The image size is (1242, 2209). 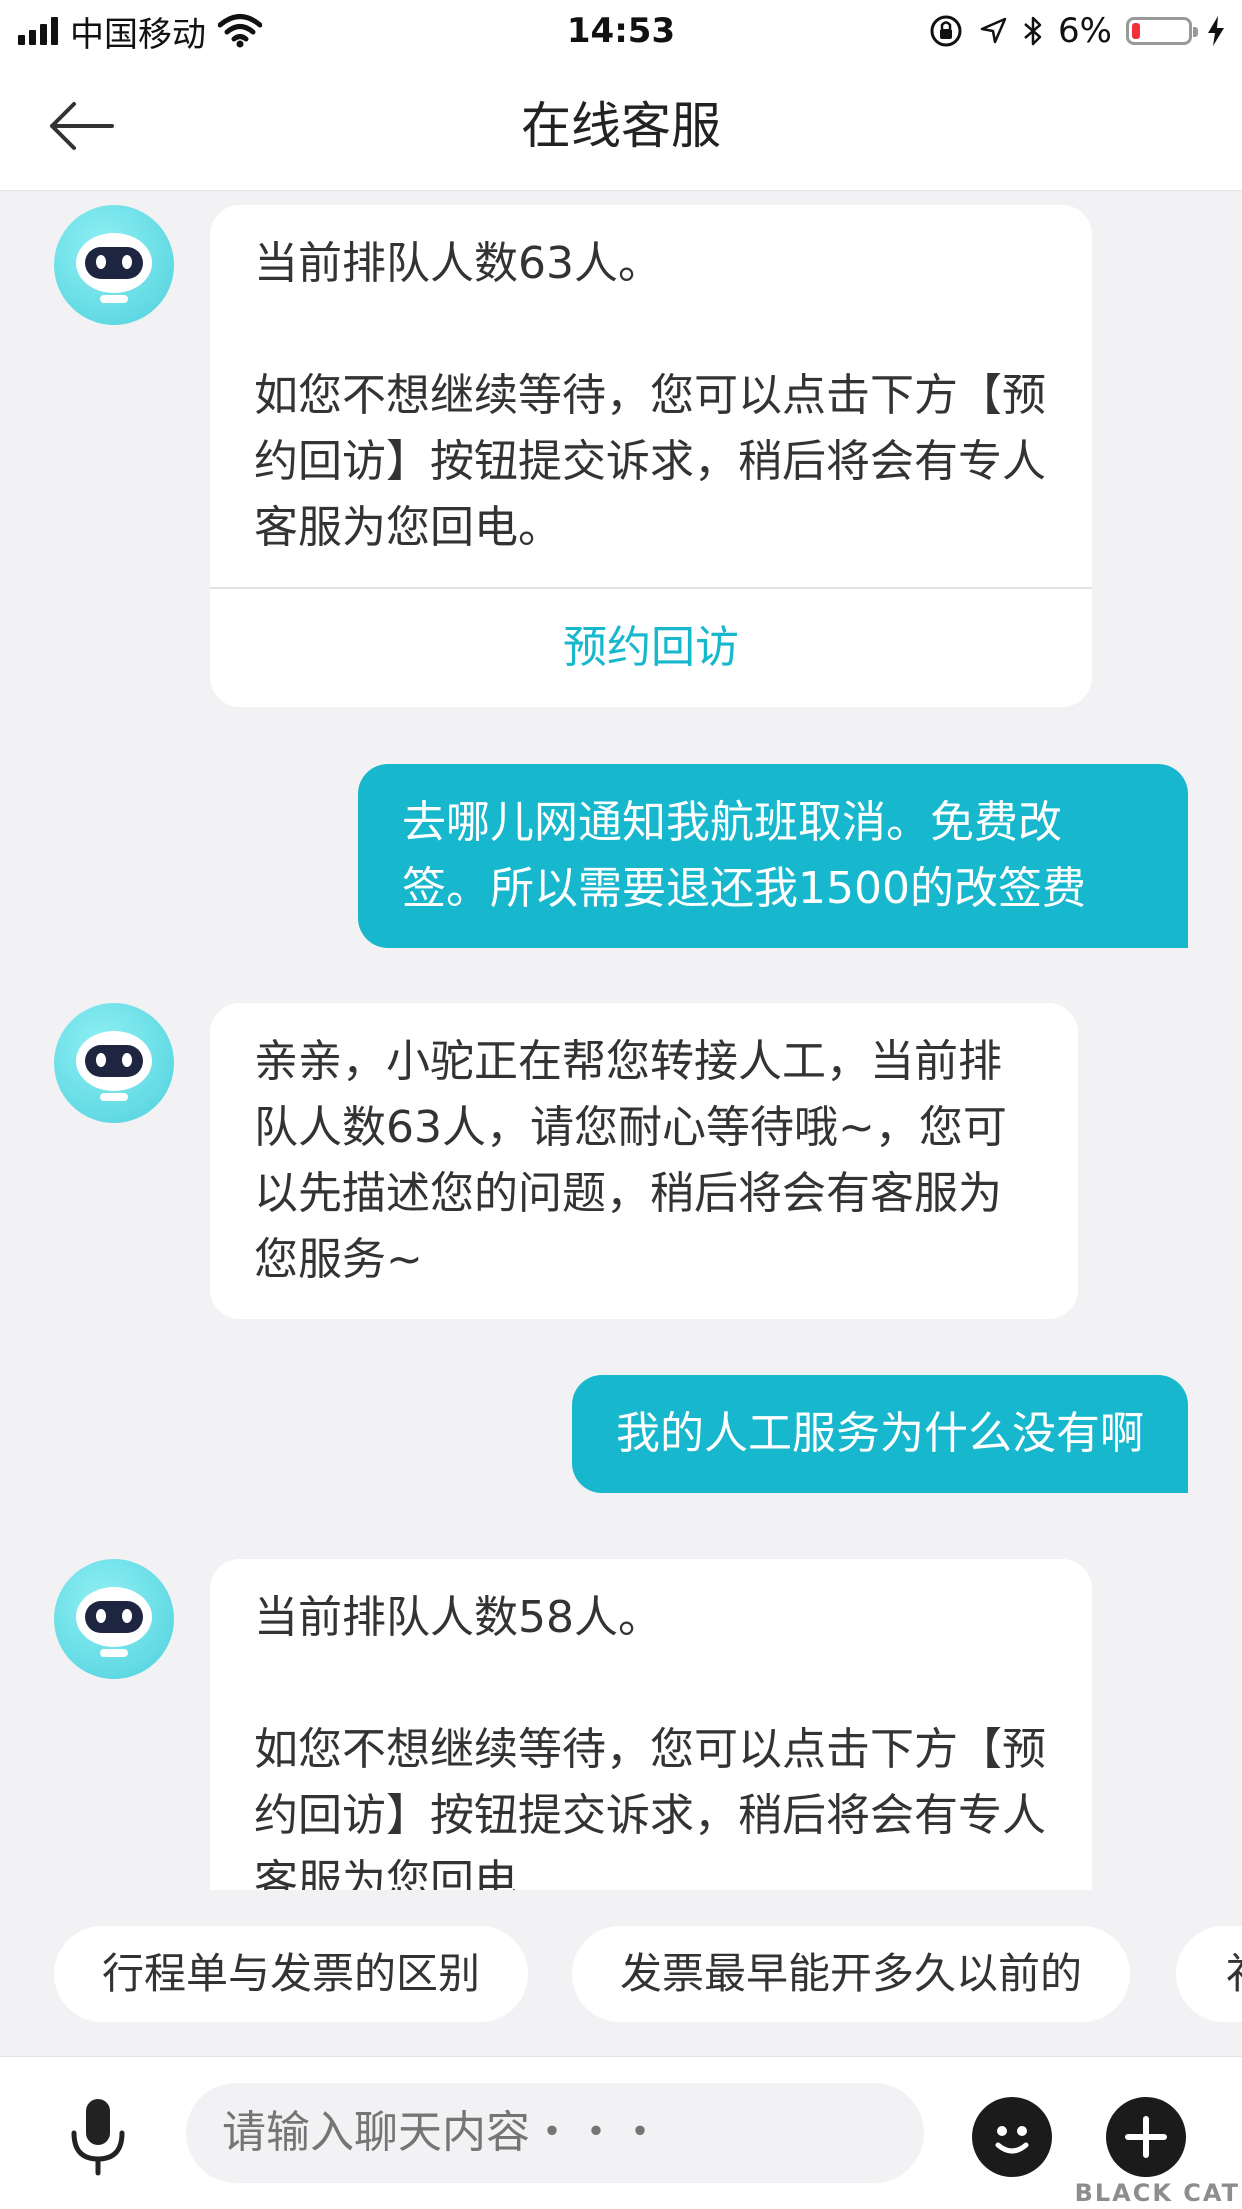 I want to click on watermark: BLACK CAT, so click(x=1157, y=2193).